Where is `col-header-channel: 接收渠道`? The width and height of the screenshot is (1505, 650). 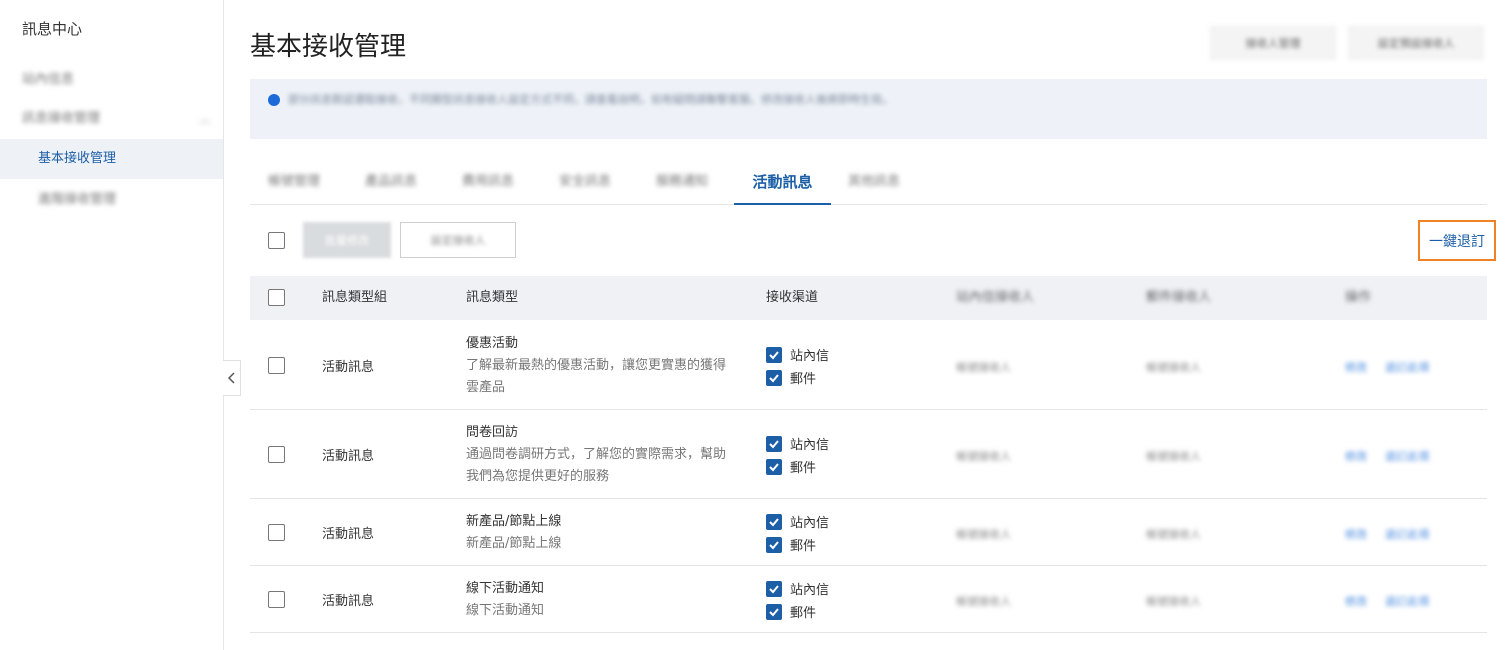
col-header-channel: 接收渠道 is located at coordinates (792, 297).